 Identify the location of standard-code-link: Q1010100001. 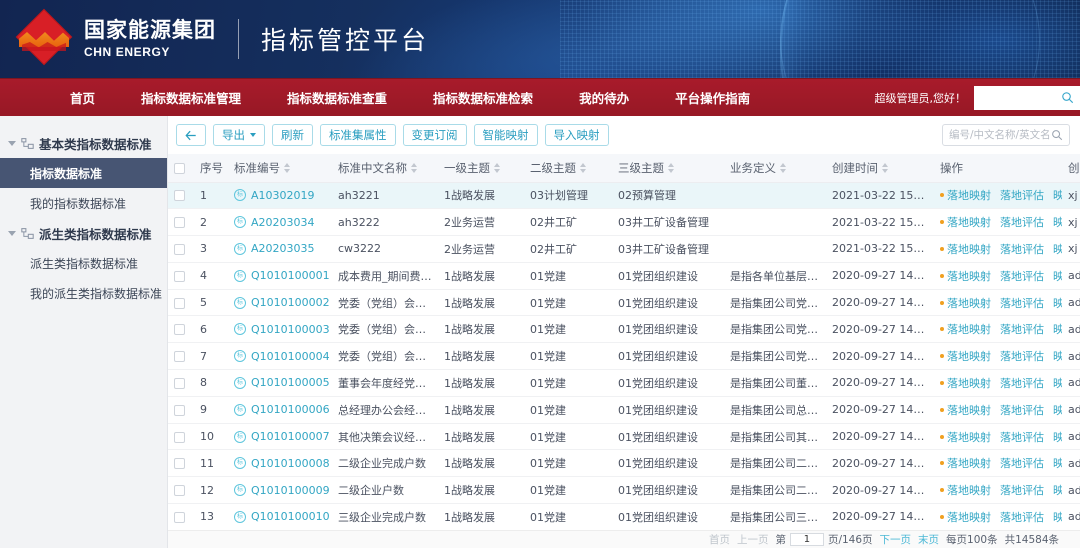
(290, 275).